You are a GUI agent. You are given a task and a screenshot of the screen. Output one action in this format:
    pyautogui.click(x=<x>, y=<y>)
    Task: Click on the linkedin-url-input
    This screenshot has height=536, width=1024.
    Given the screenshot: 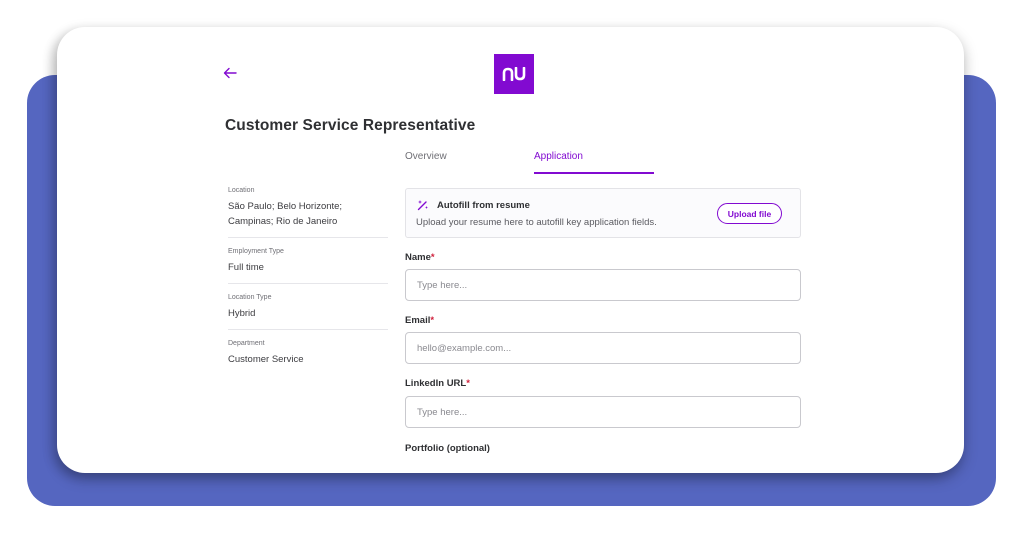 What is the action you would take?
    pyautogui.click(x=603, y=412)
    